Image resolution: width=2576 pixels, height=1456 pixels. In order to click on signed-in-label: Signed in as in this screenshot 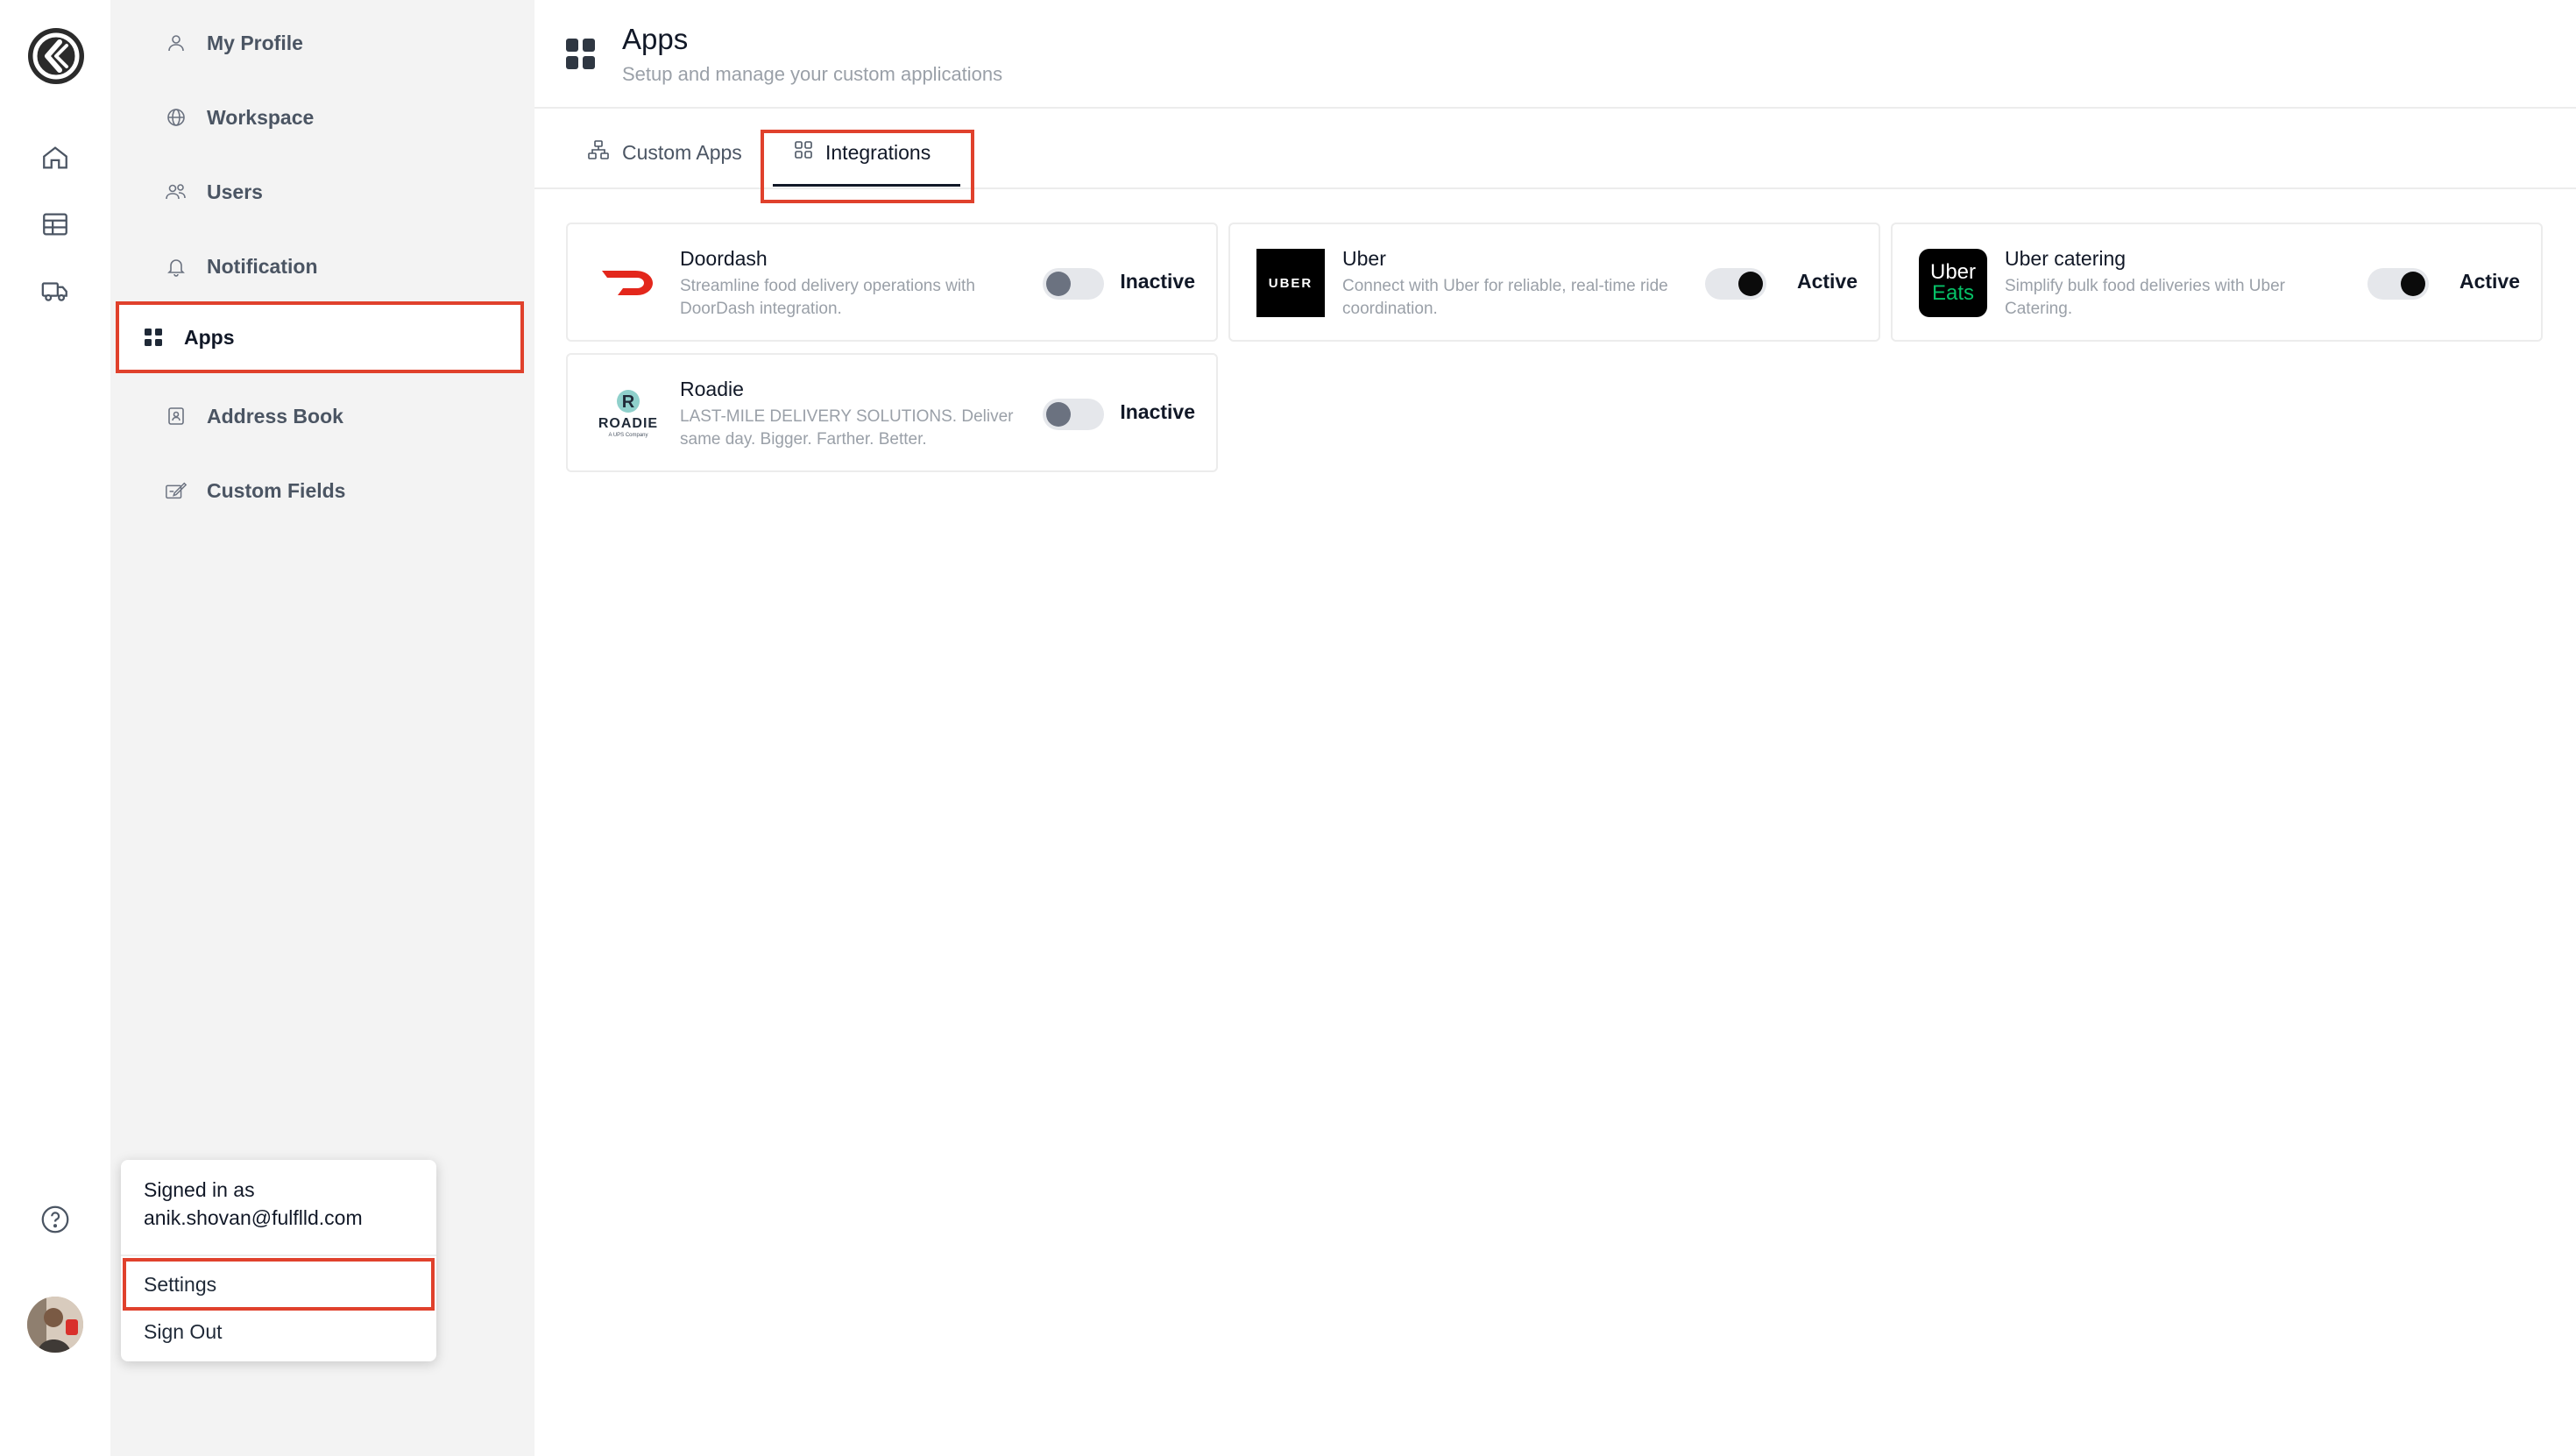, I will do `click(199, 1189)`.